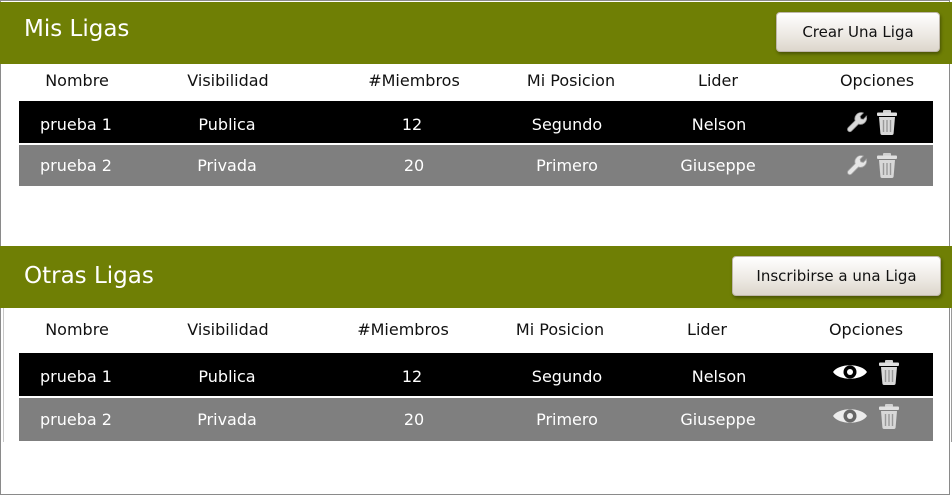 The image size is (952, 497). What do you see at coordinates (89, 276) in the screenshot?
I see `otras-ligas-title: Otras Ligas` at bounding box center [89, 276].